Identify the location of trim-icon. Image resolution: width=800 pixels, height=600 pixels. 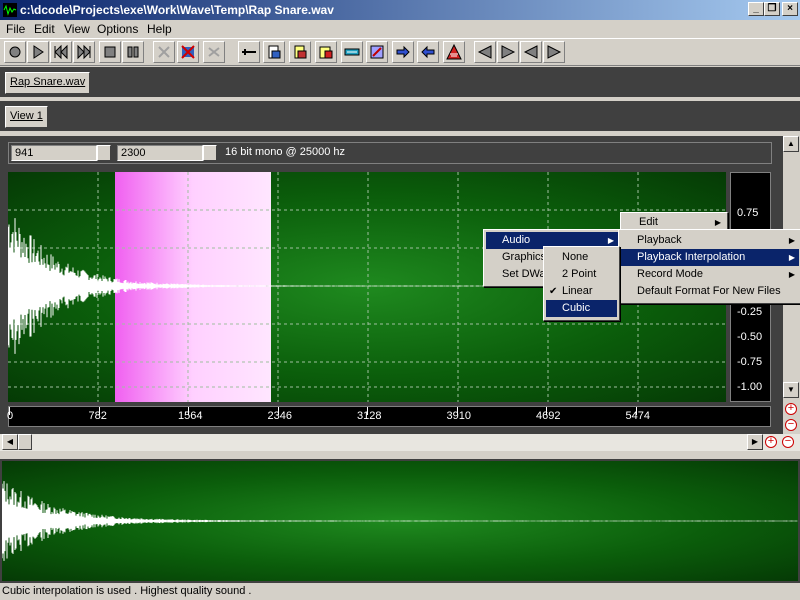
(249, 52).